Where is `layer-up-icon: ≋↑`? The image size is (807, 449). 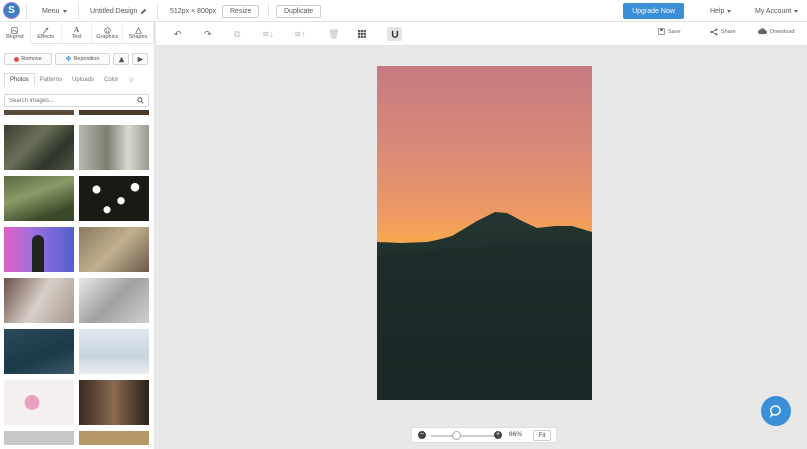
layer-up-icon: ≋↑ is located at coordinates (300, 33).